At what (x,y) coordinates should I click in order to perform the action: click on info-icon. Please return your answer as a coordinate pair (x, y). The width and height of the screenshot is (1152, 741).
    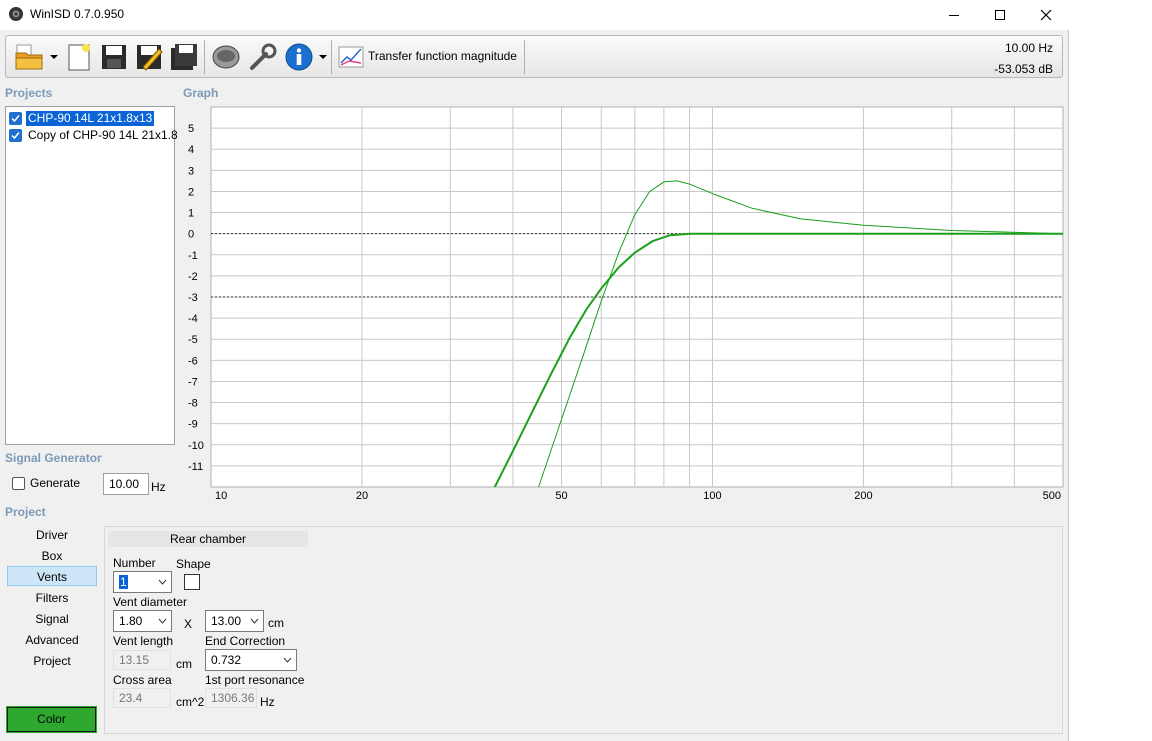
    Looking at the image, I should click on (299, 57).